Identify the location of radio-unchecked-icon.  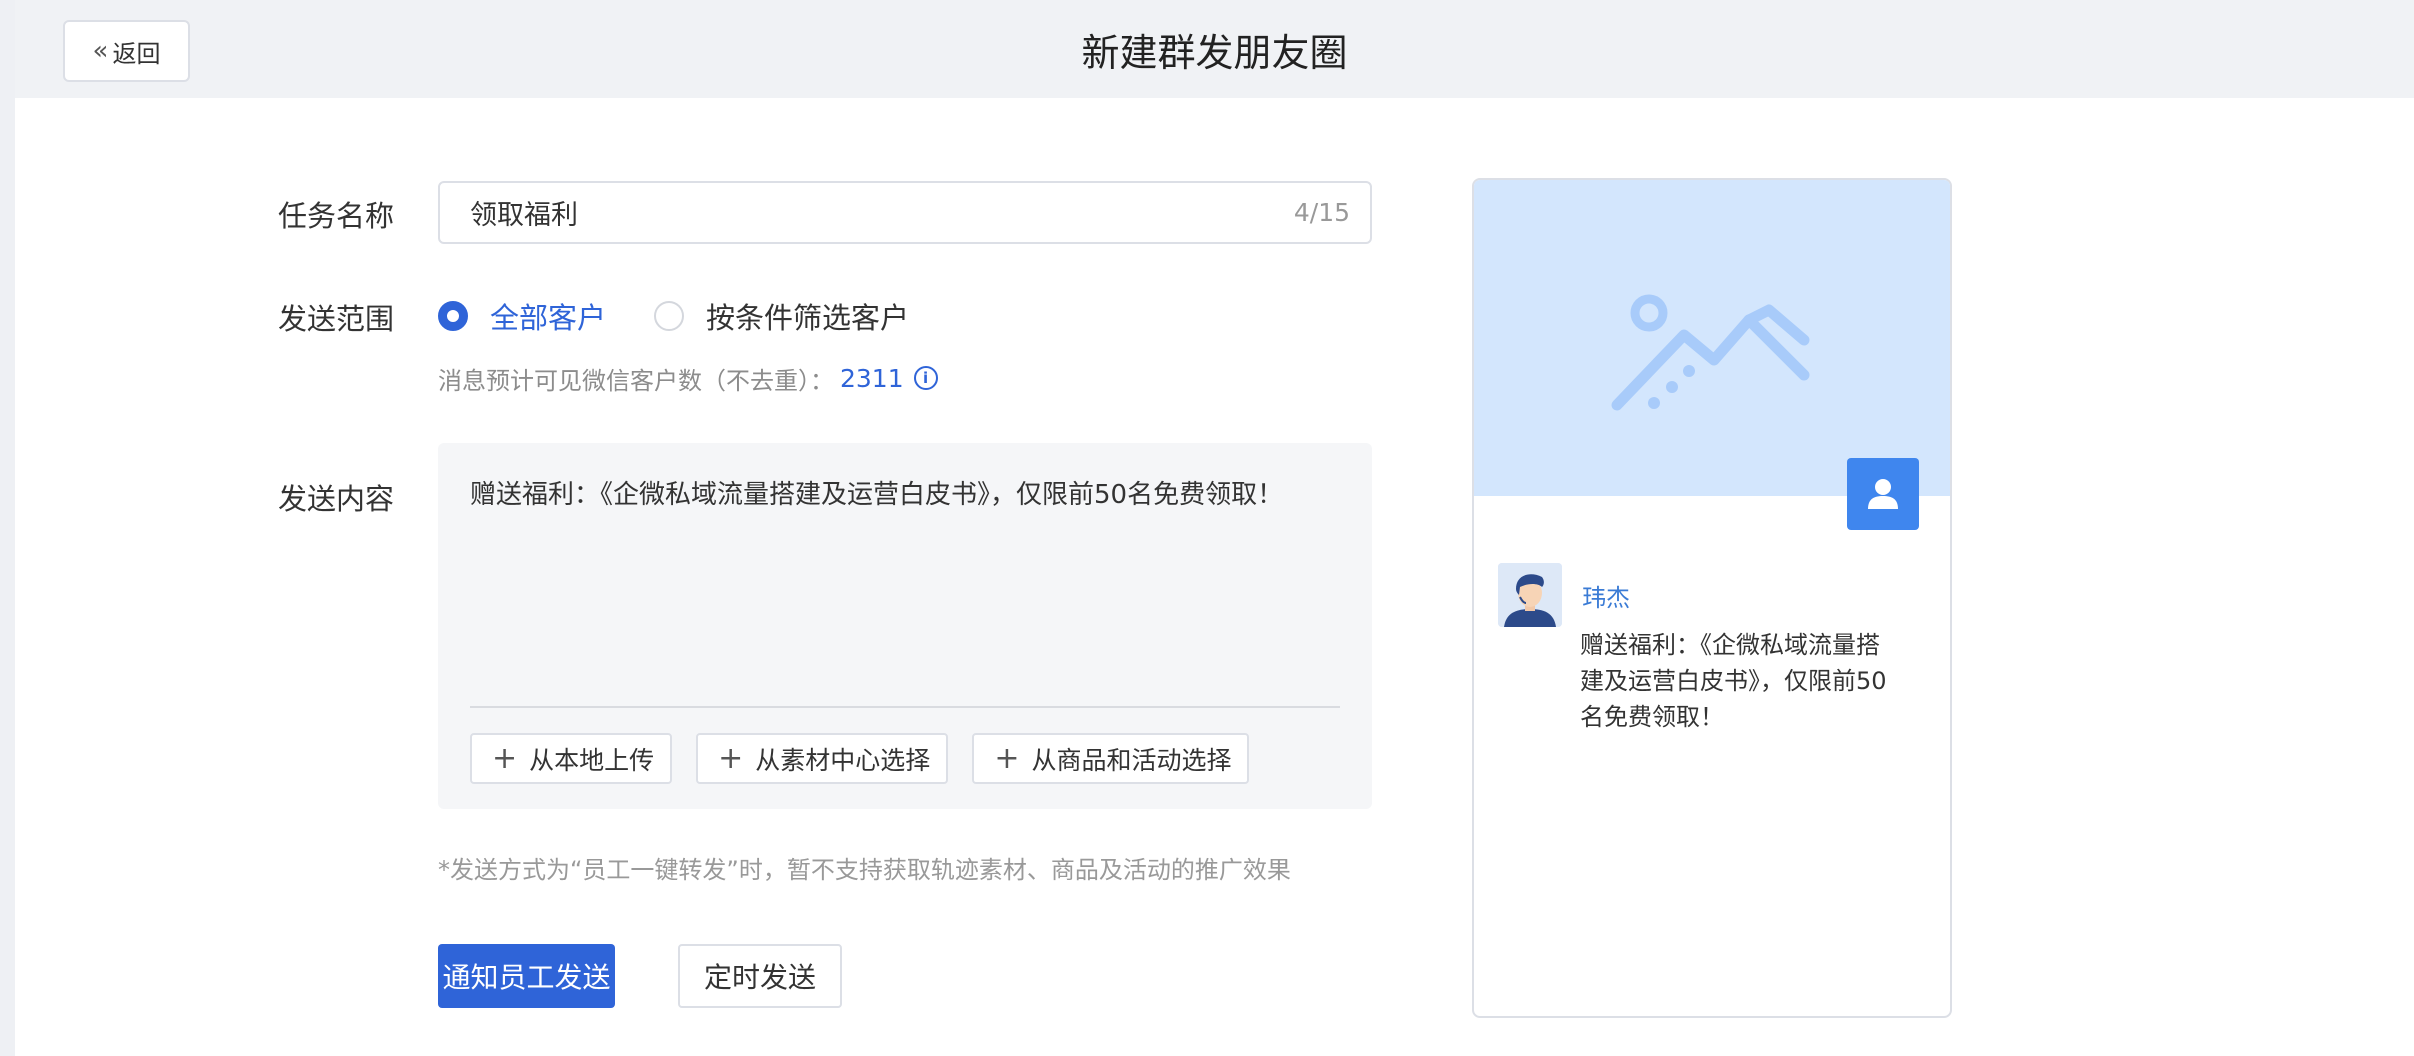
(669, 316).